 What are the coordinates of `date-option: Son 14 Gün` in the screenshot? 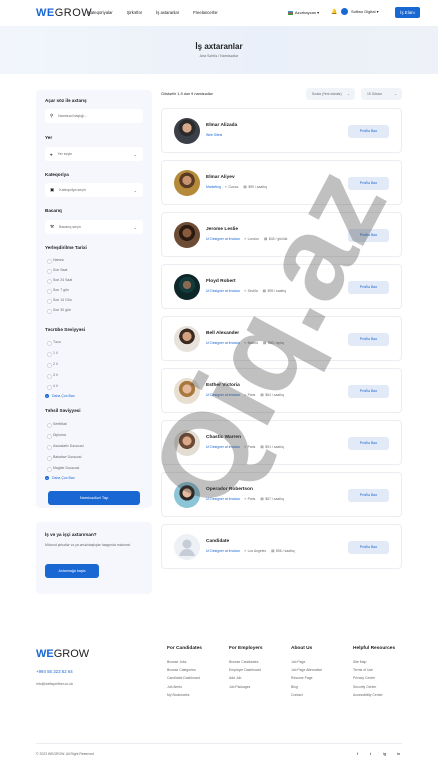 It's located at (59, 301).